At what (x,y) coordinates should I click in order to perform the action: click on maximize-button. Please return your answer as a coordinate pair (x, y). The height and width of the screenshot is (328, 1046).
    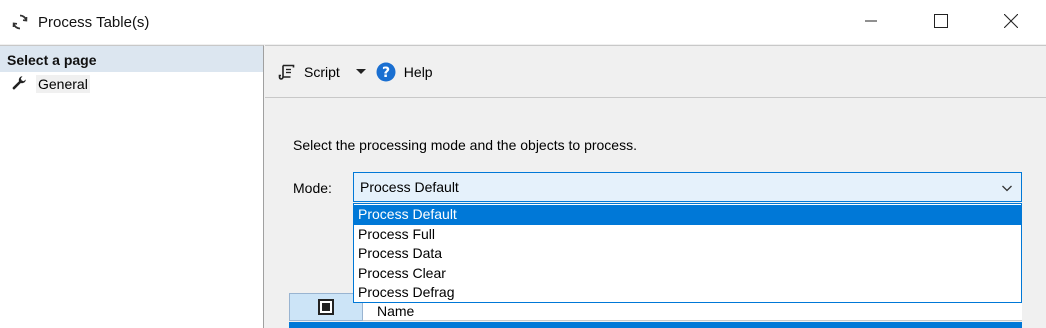
    Looking at the image, I should click on (941, 22).